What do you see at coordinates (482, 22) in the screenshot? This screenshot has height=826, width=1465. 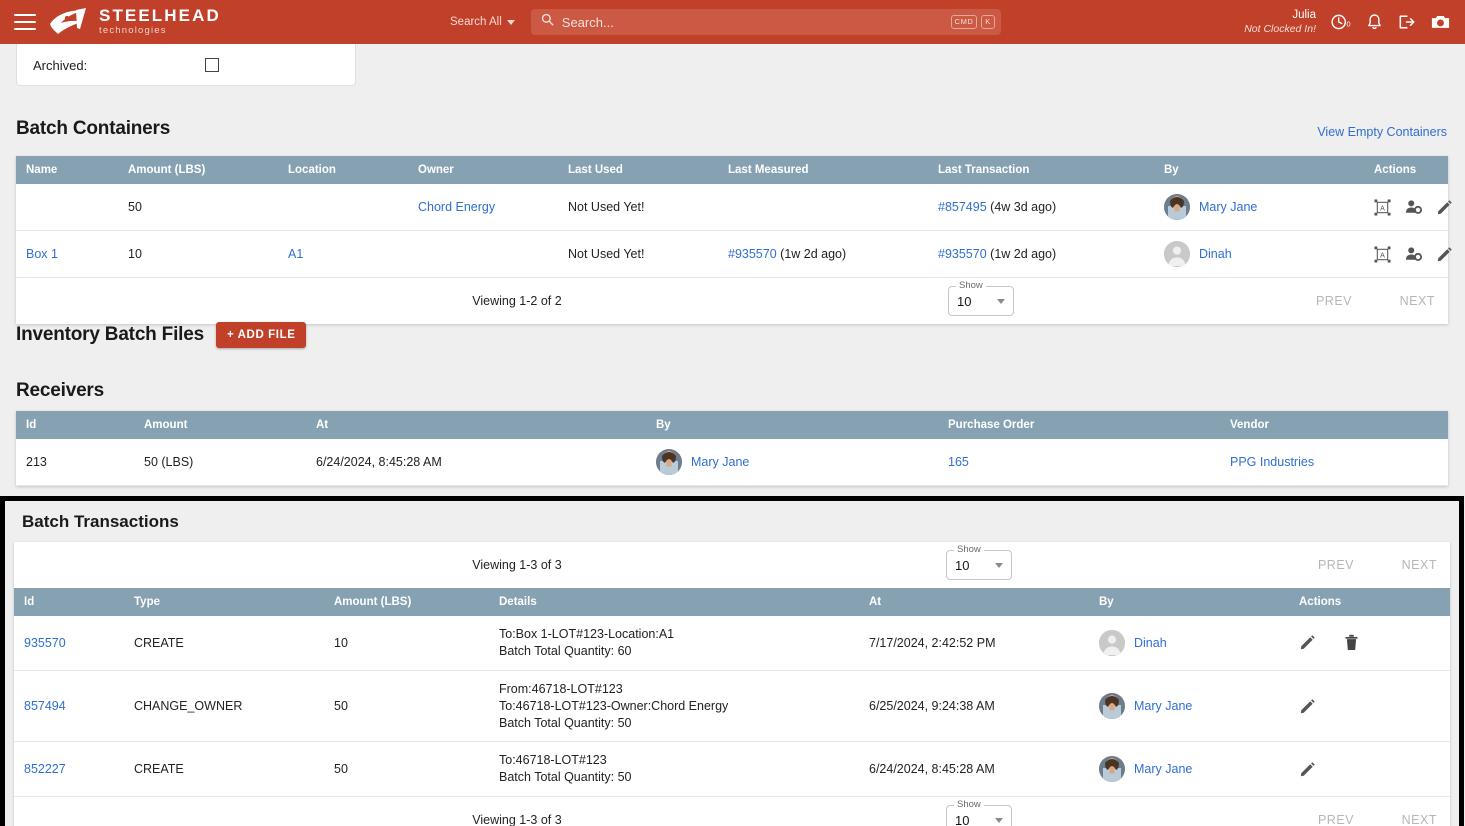 I see `search-scope-dropdown: Search All` at bounding box center [482, 22].